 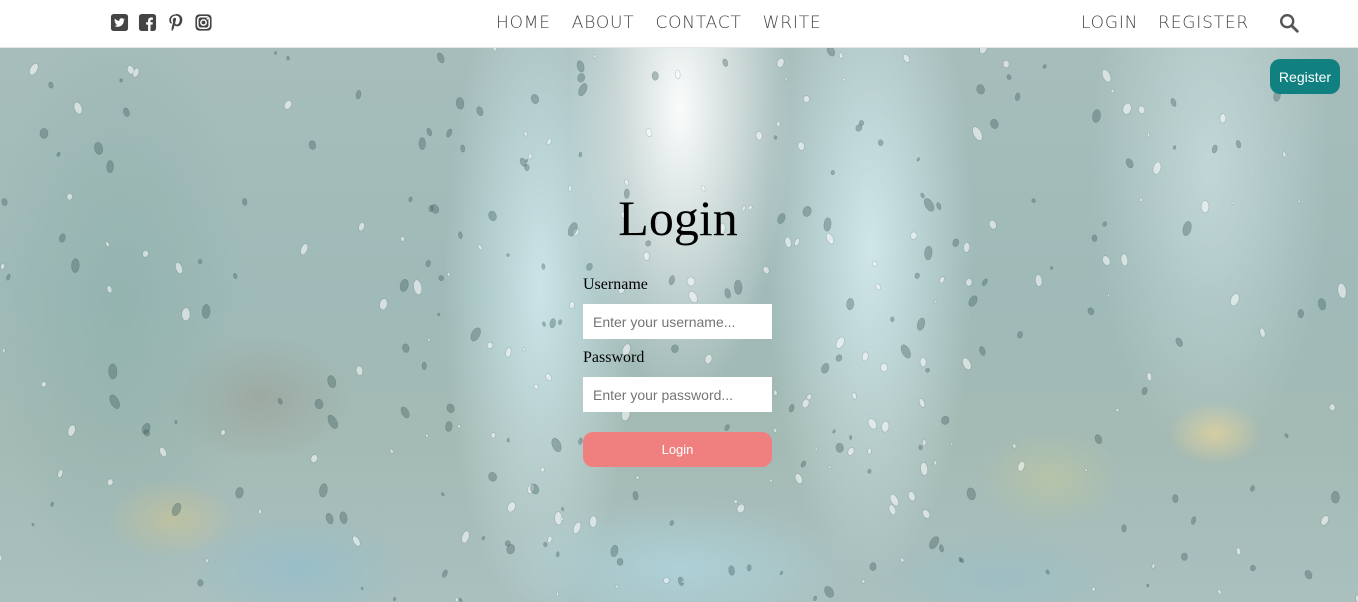 I want to click on facebook-square-icon, so click(x=147, y=22).